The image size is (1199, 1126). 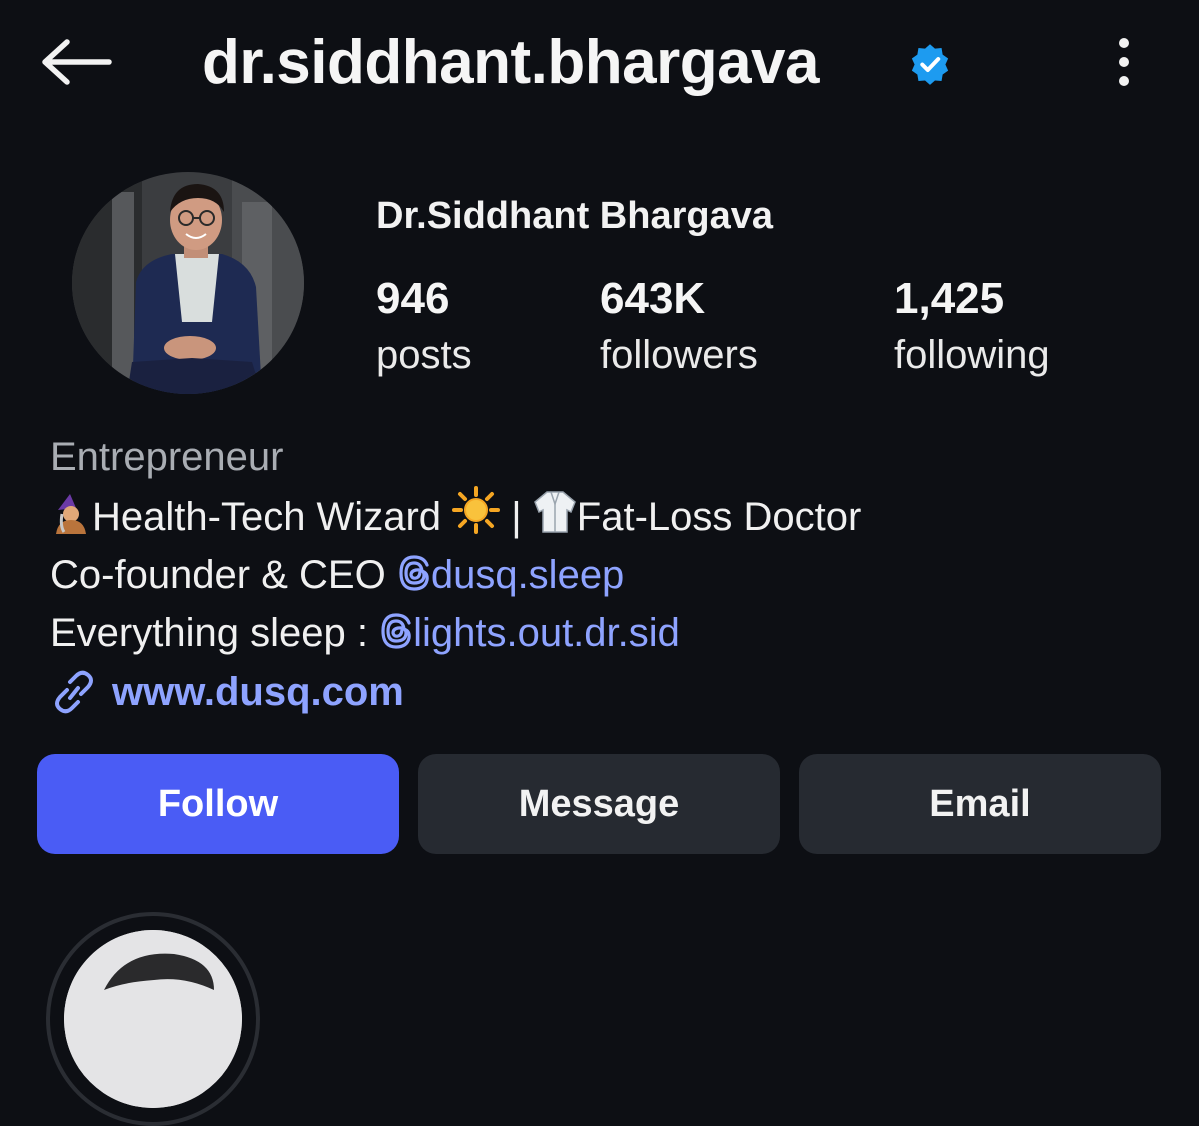 I want to click on follow-button: Follow, so click(x=218, y=804).